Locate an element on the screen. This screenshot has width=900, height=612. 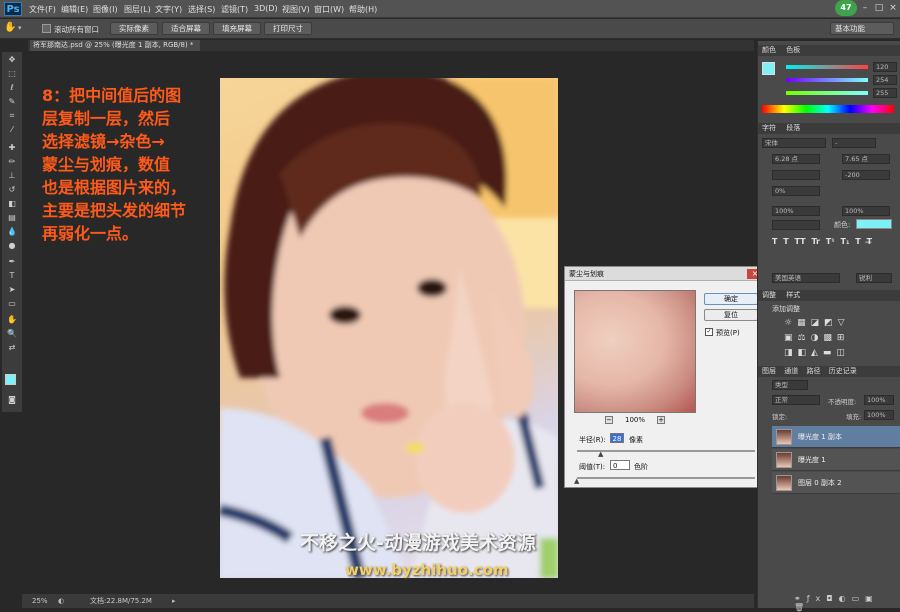
font-size-field: 6.28 点 is located at coordinates (796, 159).